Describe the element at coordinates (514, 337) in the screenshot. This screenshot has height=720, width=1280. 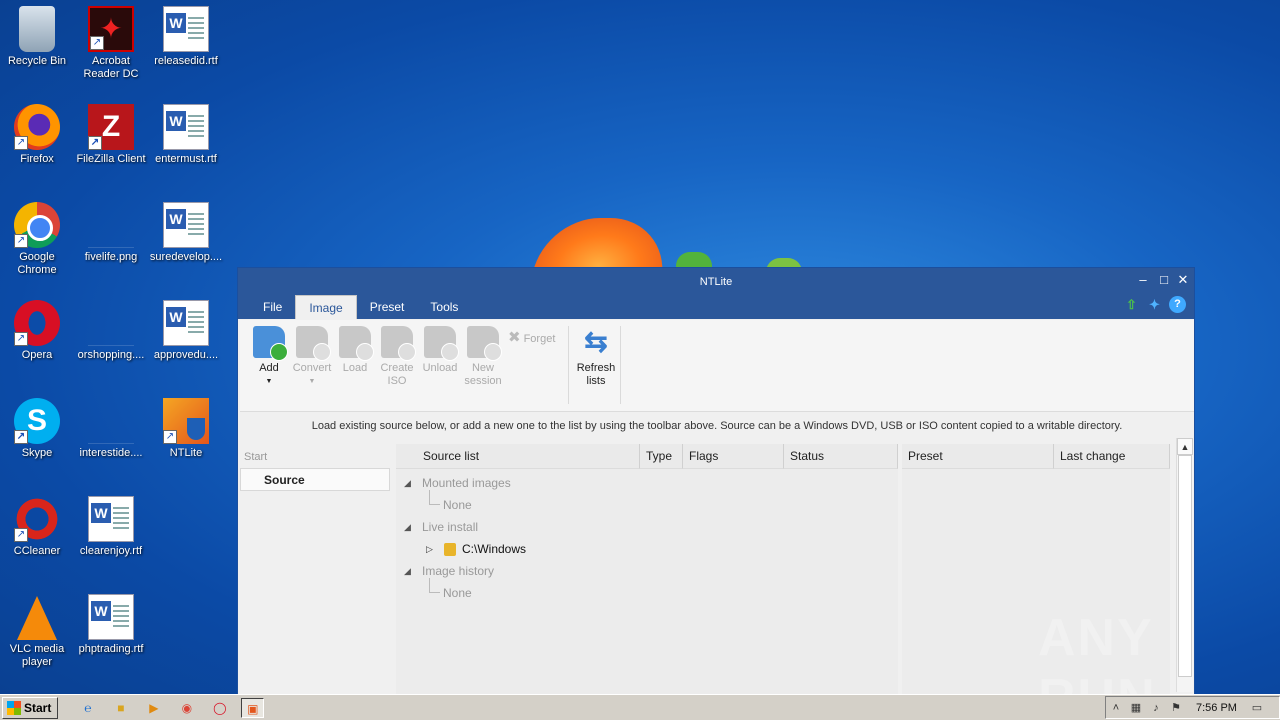
I see `close-x-icon: ✖` at that location.